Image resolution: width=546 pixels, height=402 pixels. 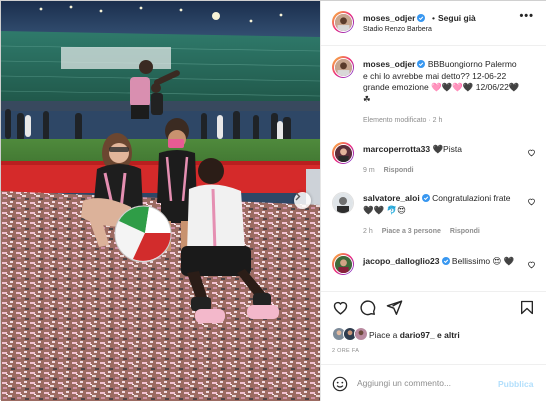 What do you see at coordinates (396, 149) in the screenshot?
I see `comment-username: marcoperrotta33` at bounding box center [396, 149].